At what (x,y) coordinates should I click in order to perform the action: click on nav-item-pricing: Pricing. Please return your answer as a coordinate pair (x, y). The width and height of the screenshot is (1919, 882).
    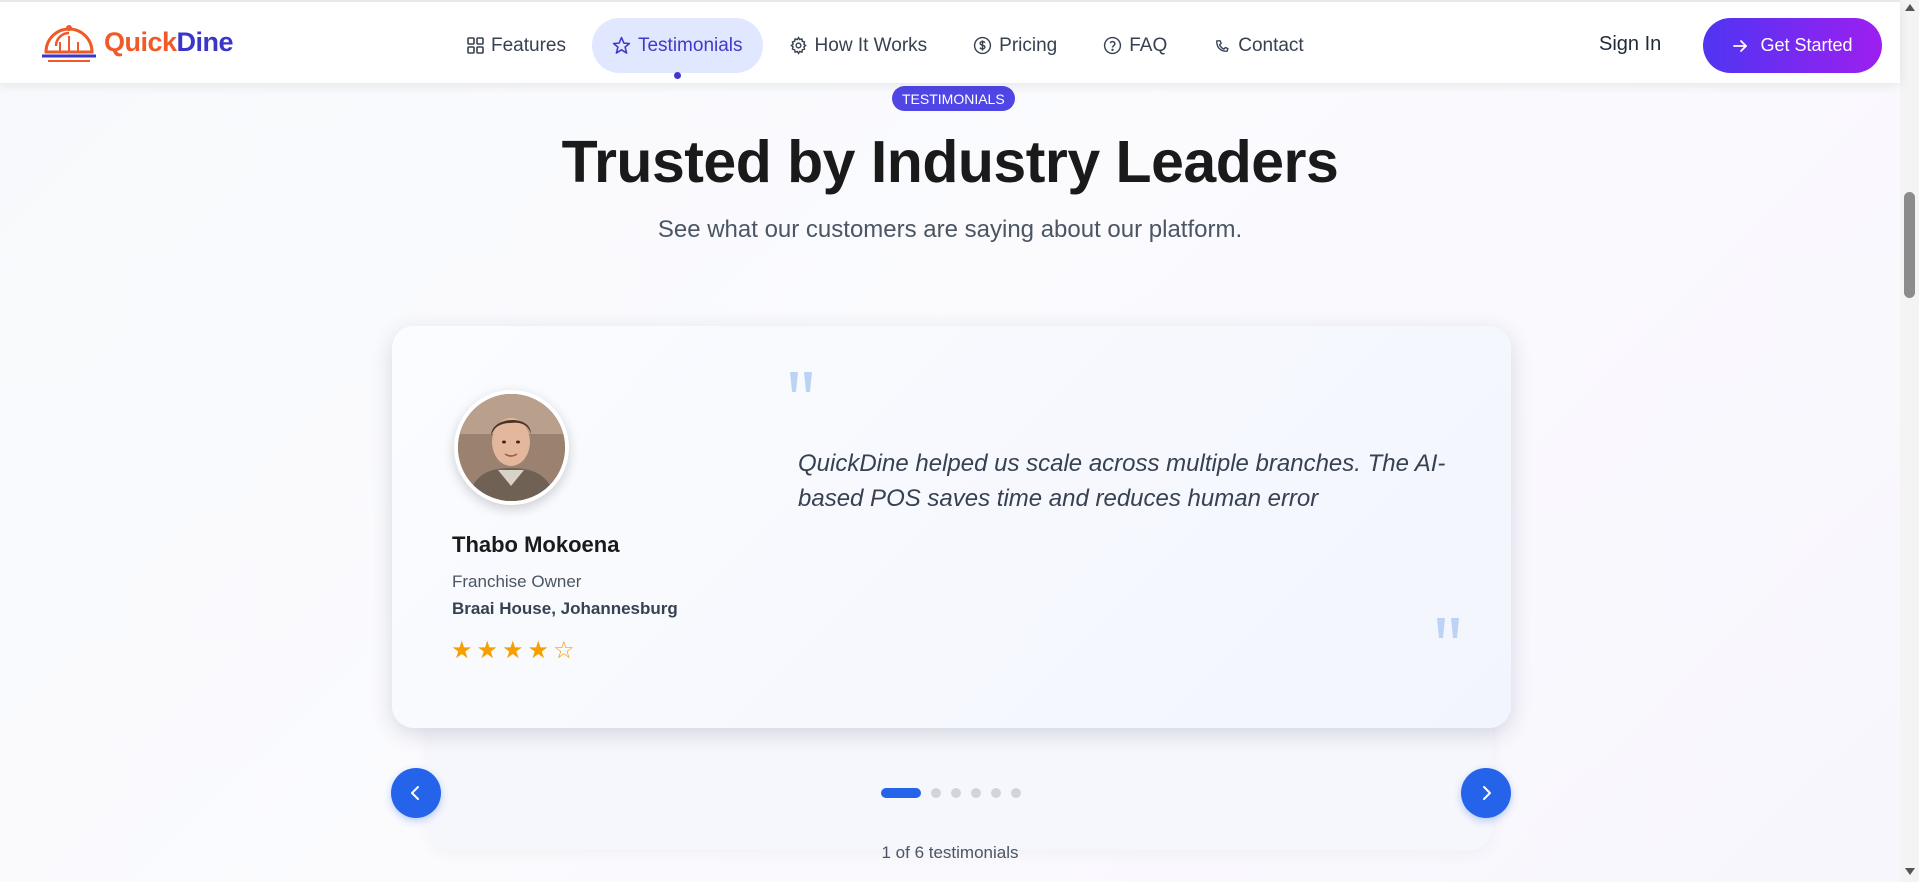
    Looking at the image, I should click on (1015, 45).